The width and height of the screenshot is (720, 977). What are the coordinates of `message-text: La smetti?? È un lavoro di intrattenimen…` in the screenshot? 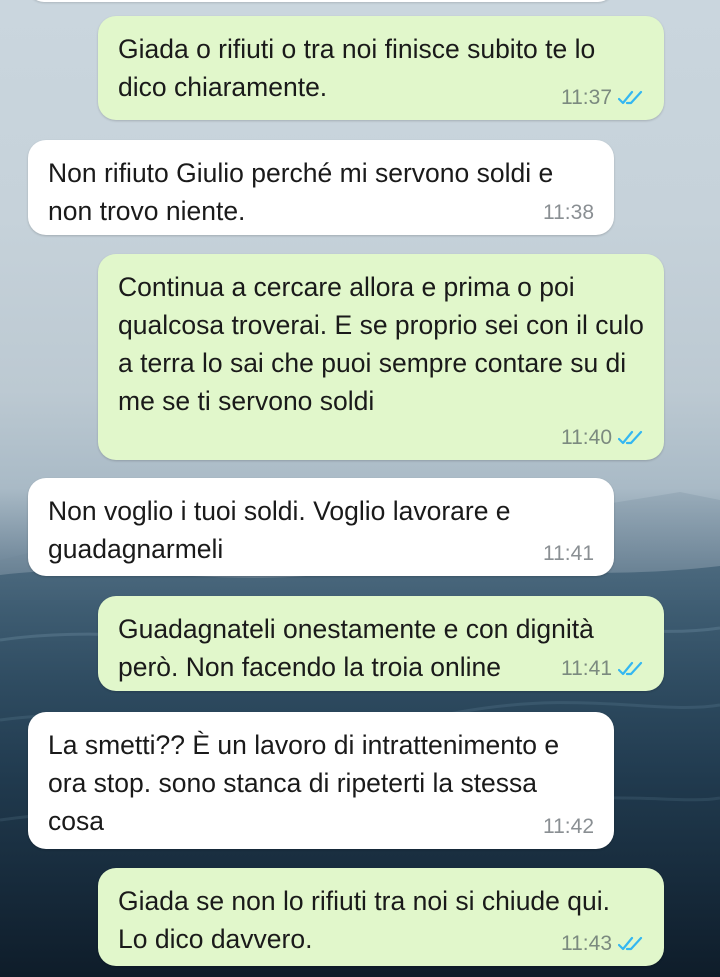 It's located at (304, 783).